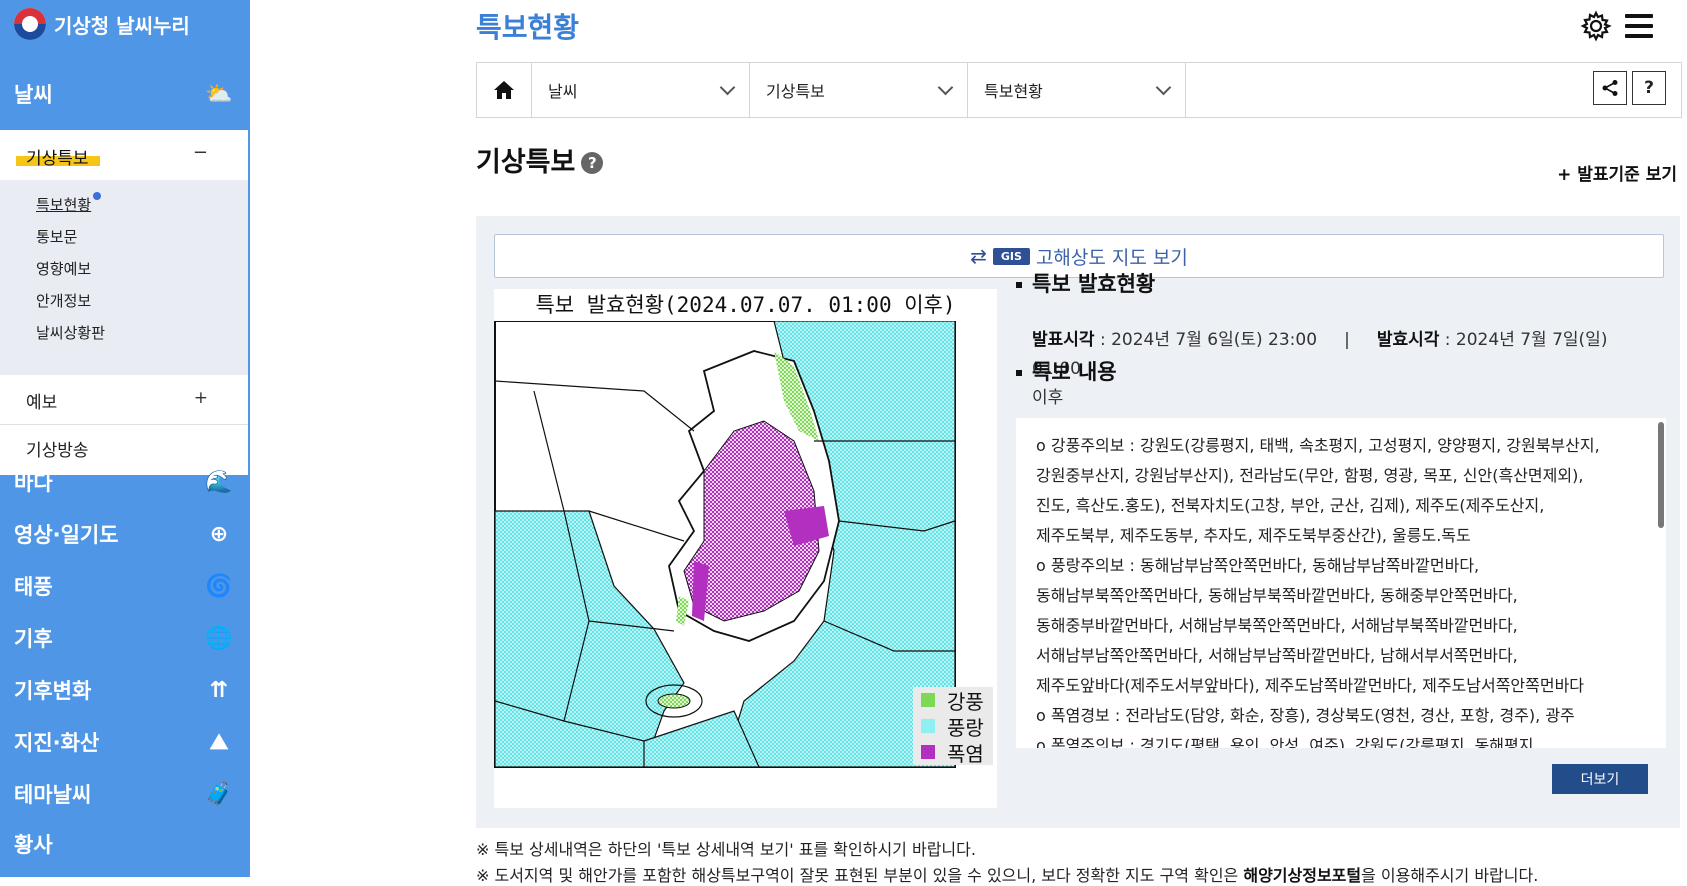 Image resolution: width=1687 pixels, height=886 pixels. Describe the element at coordinates (965, 727) in the screenshot. I see `legend-label: 풍랑` at that location.